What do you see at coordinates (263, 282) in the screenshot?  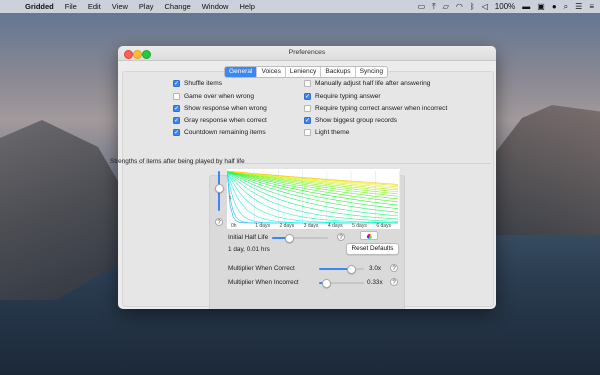 I see `multiplier-incorrect-label: Multiplier When Incorrect` at bounding box center [263, 282].